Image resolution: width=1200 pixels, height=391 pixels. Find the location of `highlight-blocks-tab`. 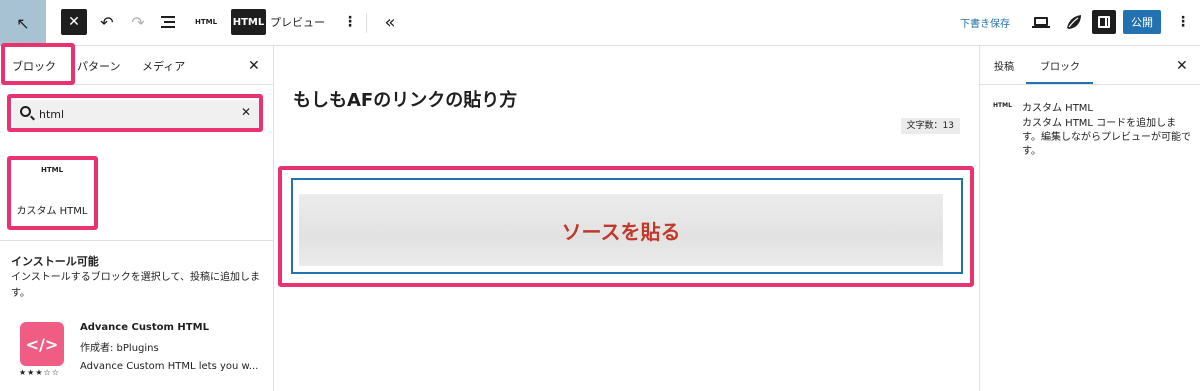

highlight-blocks-tab is located at coordinates (38, 64).